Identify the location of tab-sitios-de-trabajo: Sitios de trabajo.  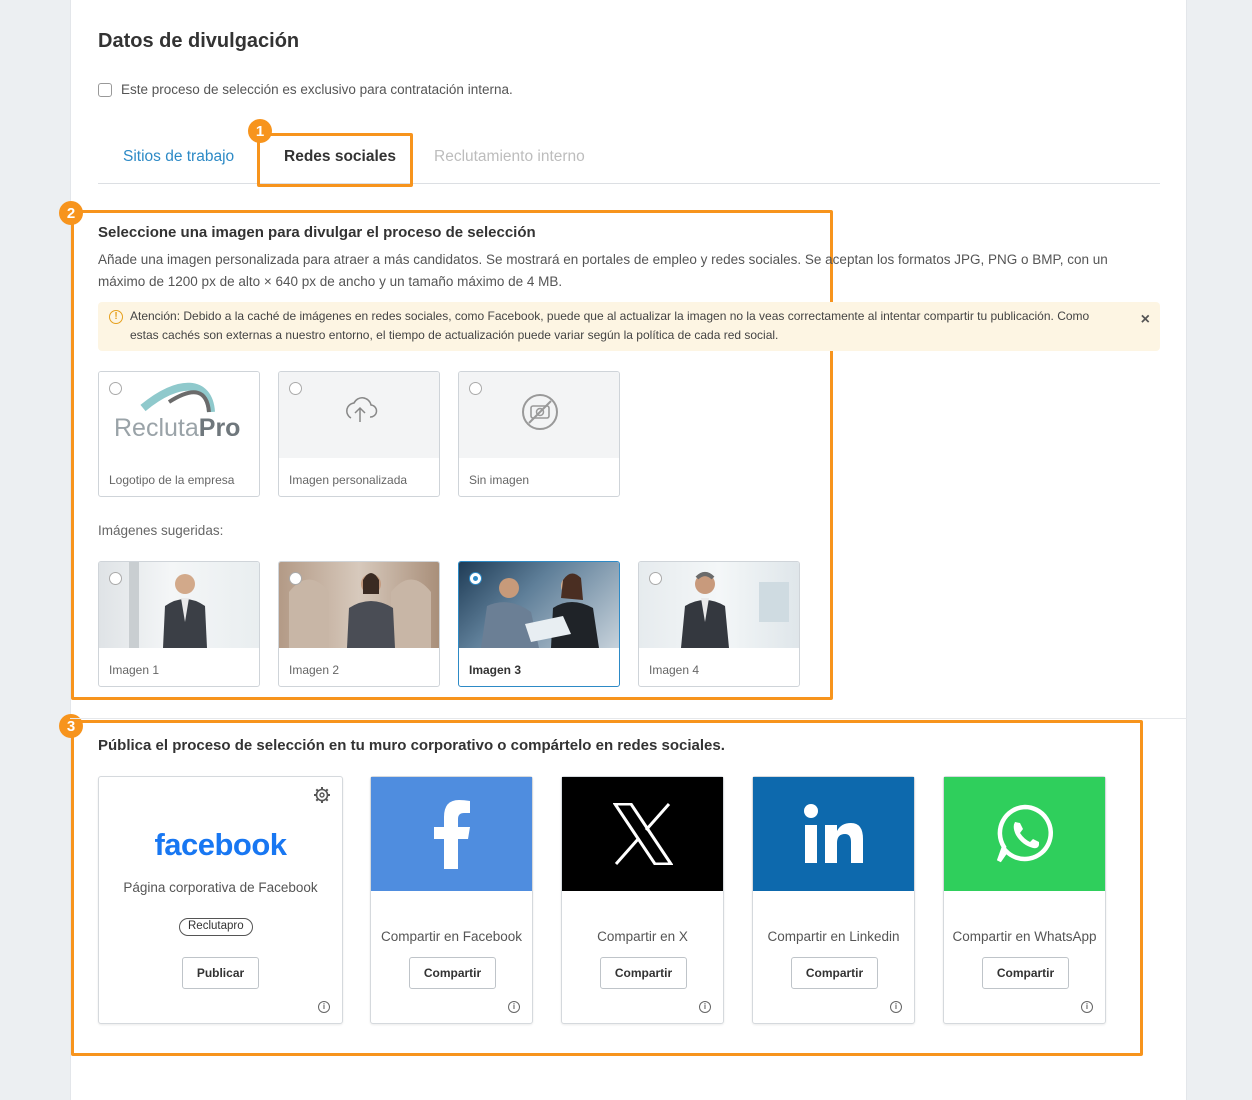
(178, 157).